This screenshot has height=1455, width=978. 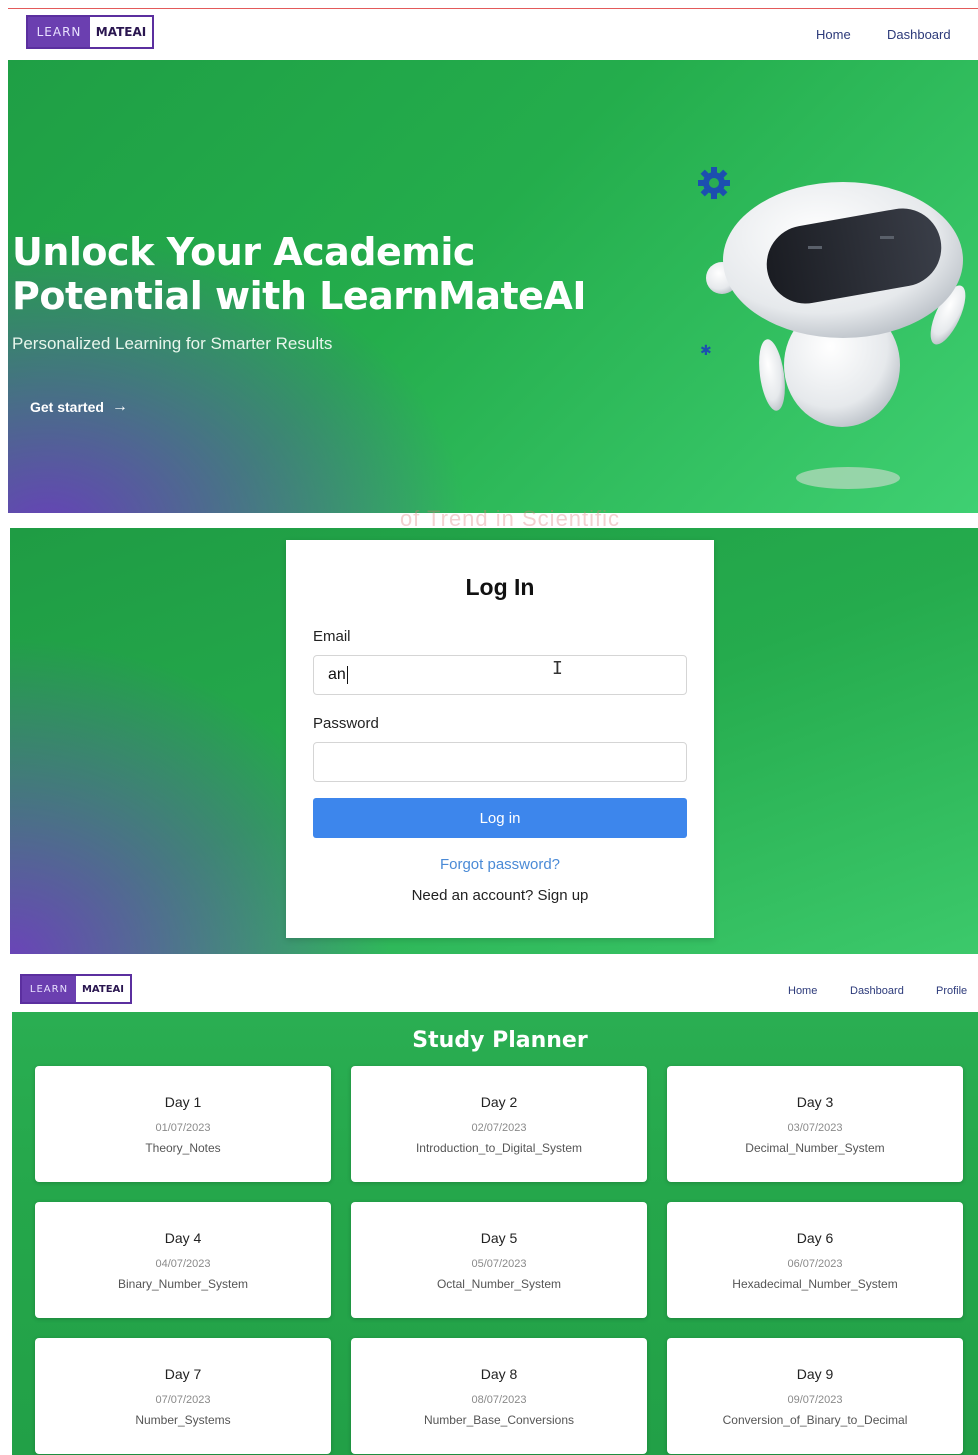 I want to click on day-card: Day 7 07/07/2023 Number_Systems, so click(x=183, y=1396).